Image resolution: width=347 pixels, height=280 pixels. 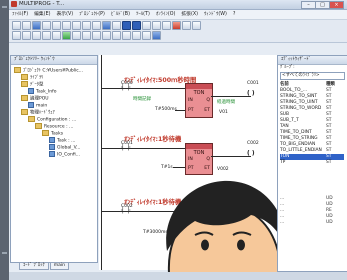 What do you see at coordinates (176, 25) in the screenshot?
I see `stop-icon` at bounding box center [176, 25].